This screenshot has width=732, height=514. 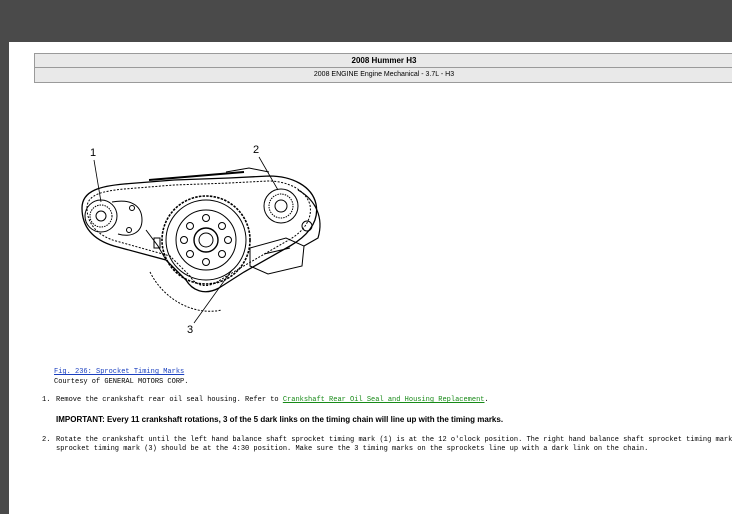 What do you see at coordinates (46, 440) in the screenshot?
I see `step-number: 2.` at bounding box center [46, 440].